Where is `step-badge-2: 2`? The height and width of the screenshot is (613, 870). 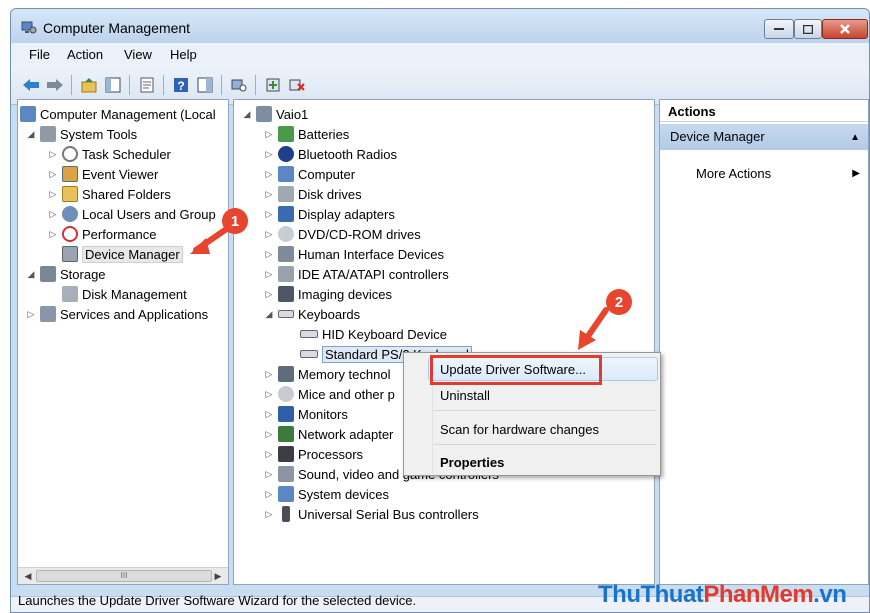 step-badge-2: 2 is located at coordinates (619, 302).